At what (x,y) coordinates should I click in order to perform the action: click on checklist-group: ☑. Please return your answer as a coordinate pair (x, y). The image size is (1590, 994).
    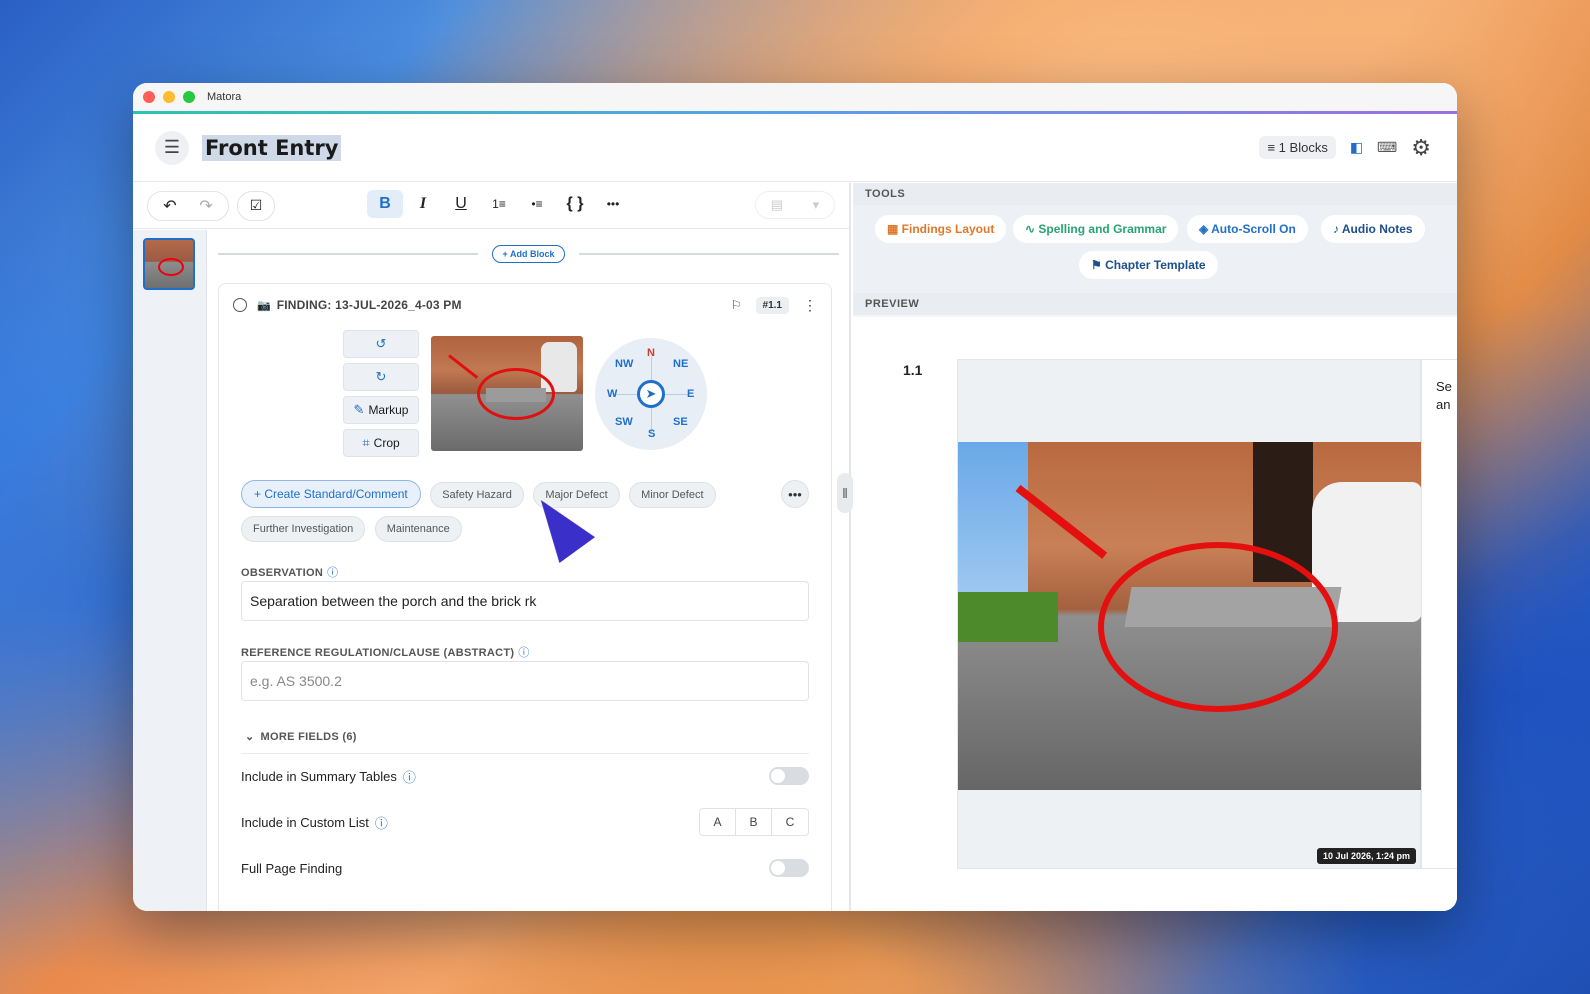
    Looking at the image, I should click on (256, 205).